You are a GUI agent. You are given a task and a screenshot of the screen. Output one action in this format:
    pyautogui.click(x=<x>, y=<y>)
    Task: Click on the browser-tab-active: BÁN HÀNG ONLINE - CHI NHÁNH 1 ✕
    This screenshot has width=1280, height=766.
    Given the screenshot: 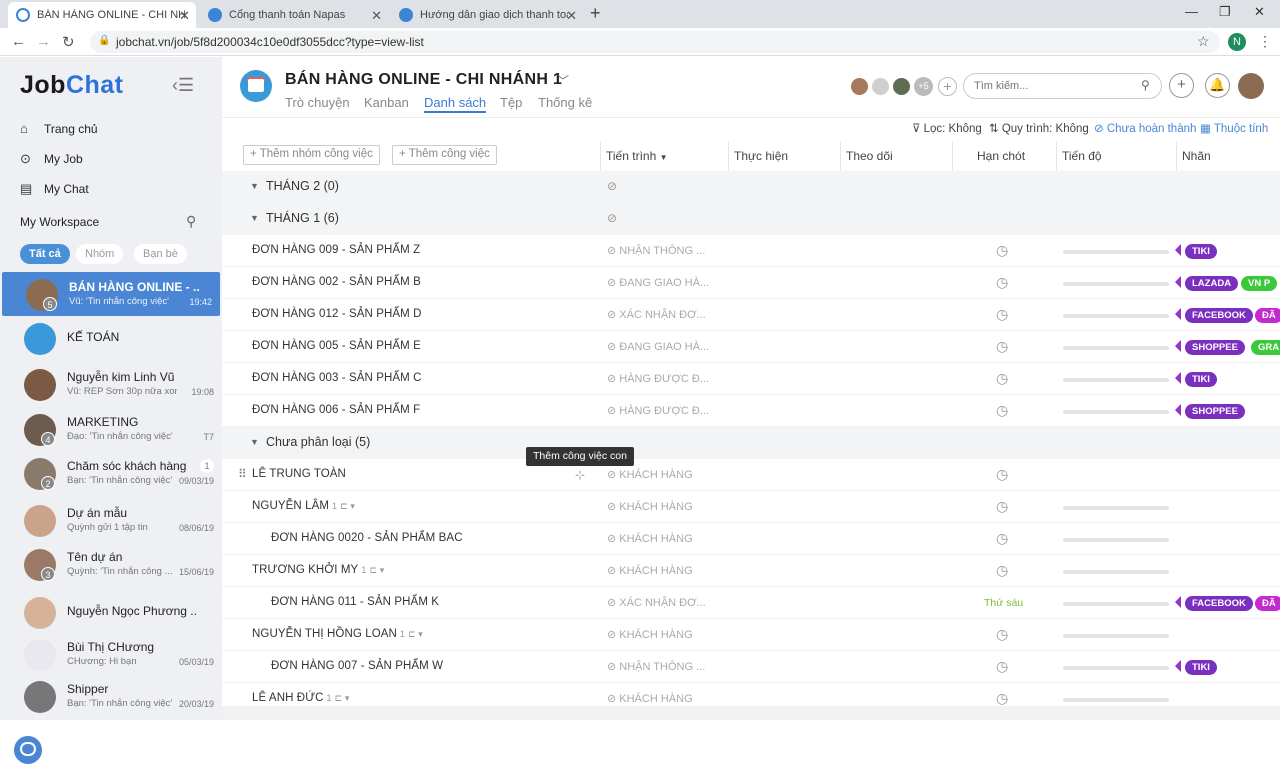 What is the action you would take?
    pyautogui.click(x=102, y=15)
    